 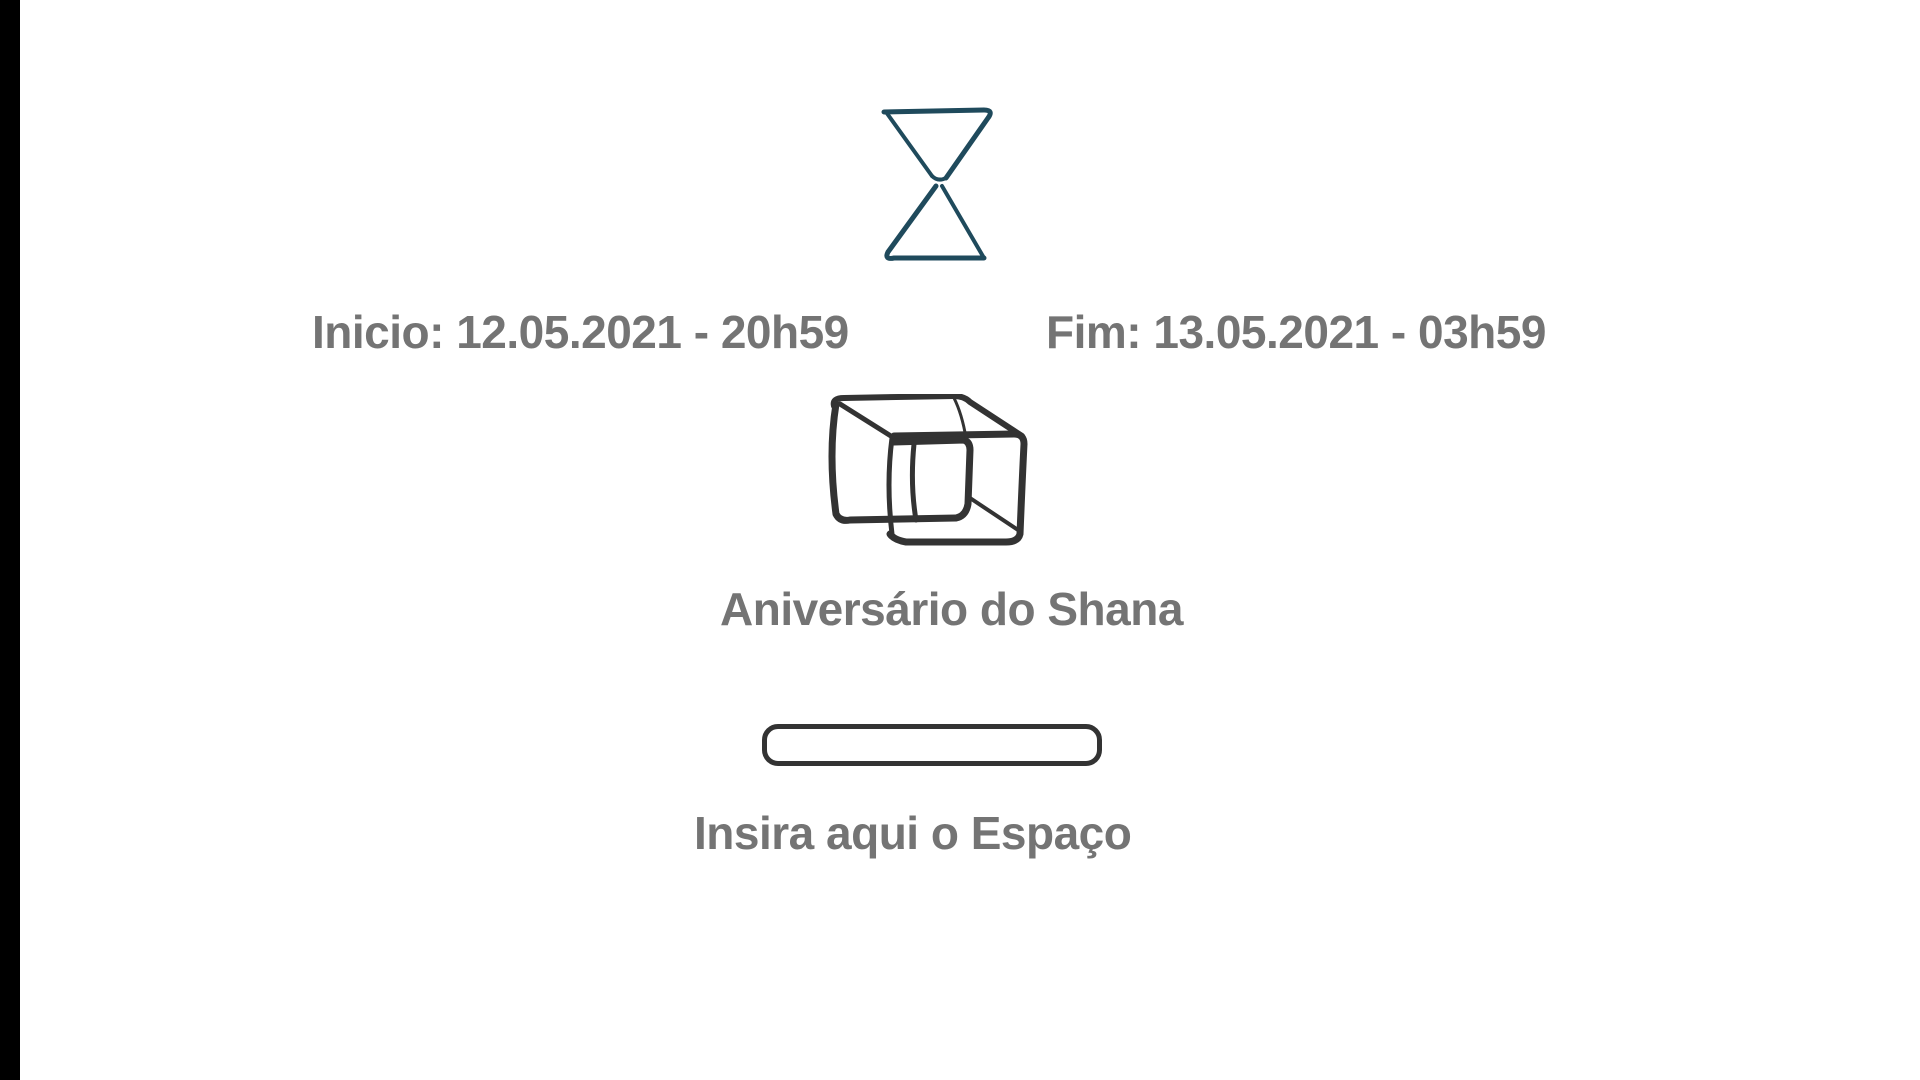 I want to click on space-input, so click(x=932, y=745).